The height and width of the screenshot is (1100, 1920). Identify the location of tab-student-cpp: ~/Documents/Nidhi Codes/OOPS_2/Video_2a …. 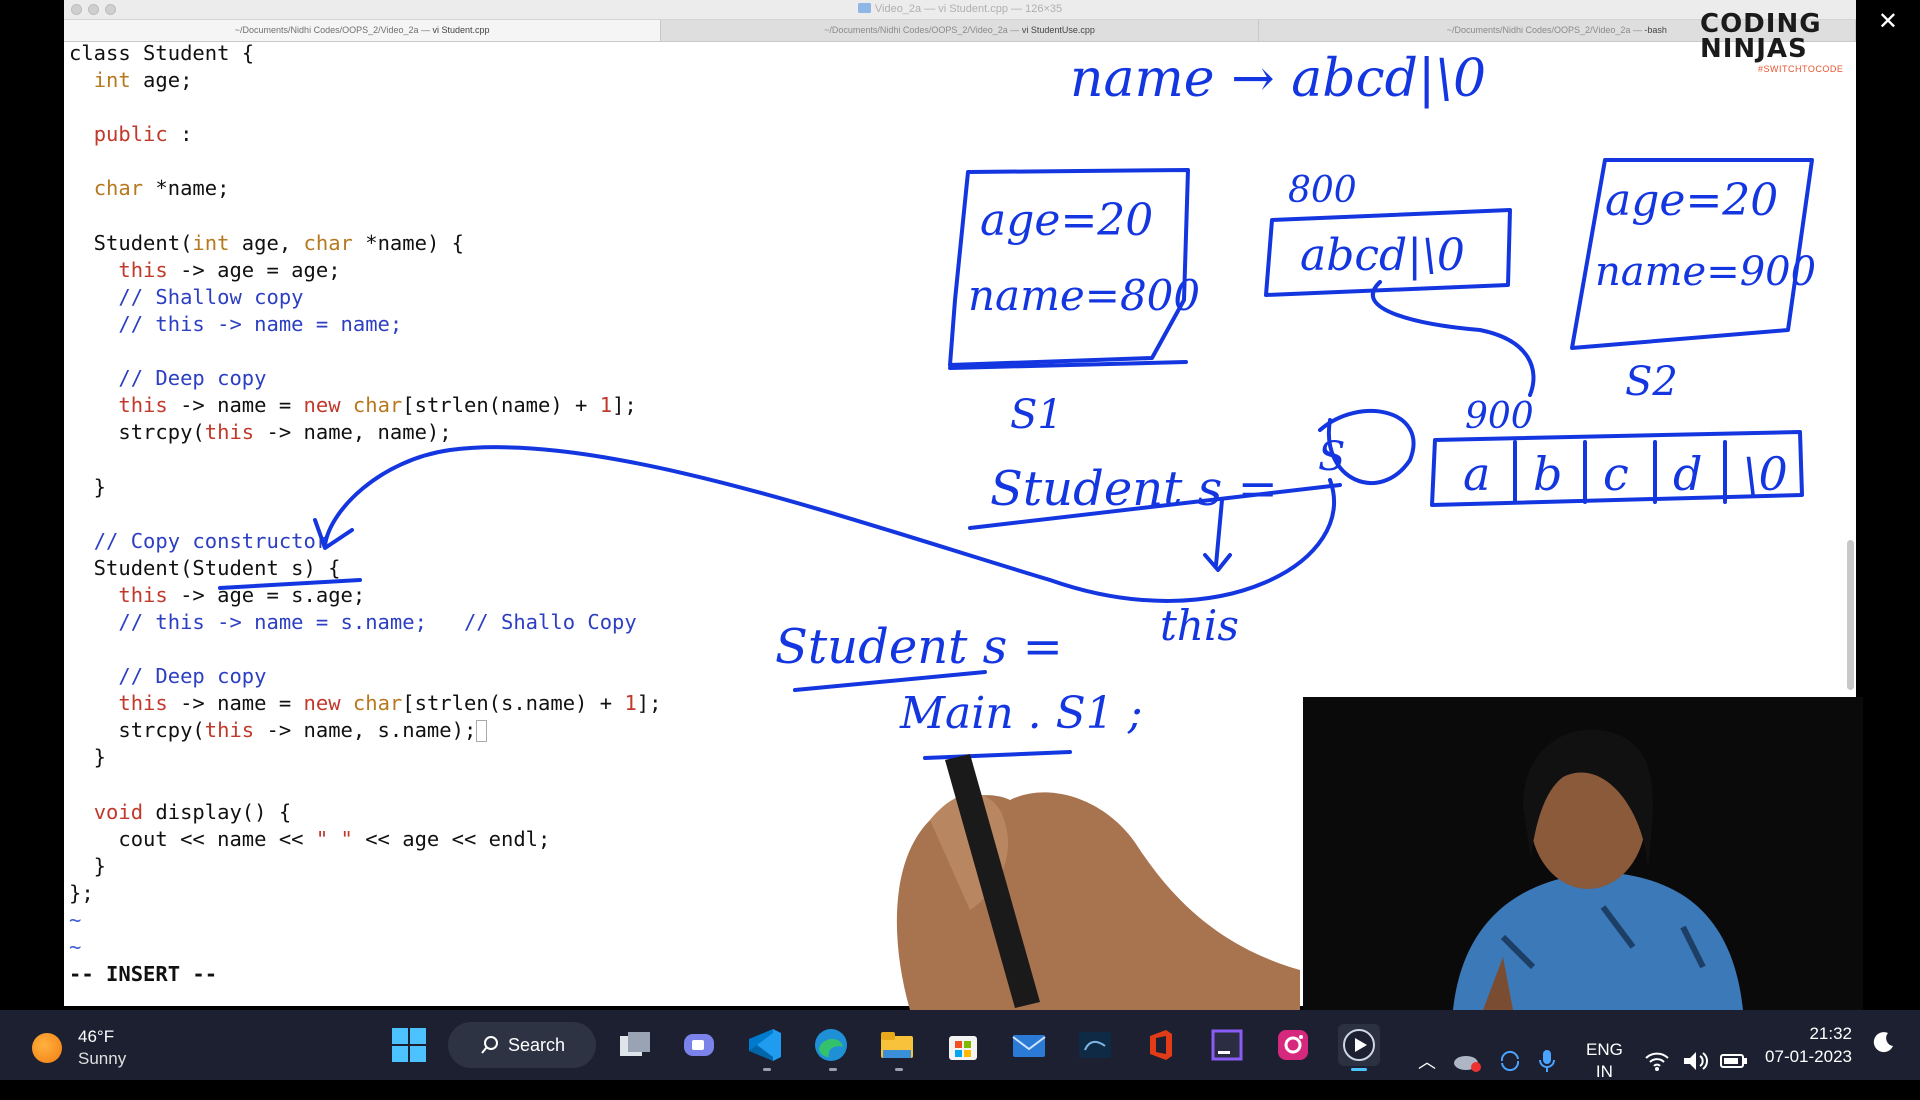
(363, 30).